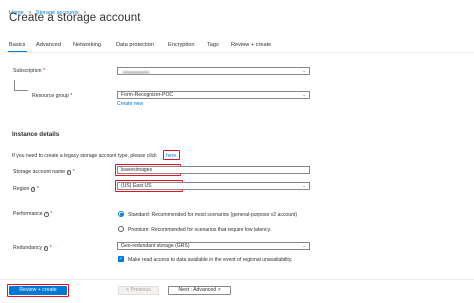 The height and width of the screenshot is (303, 474). I want to click on tree-connector-horizontal, so click(21, 90).